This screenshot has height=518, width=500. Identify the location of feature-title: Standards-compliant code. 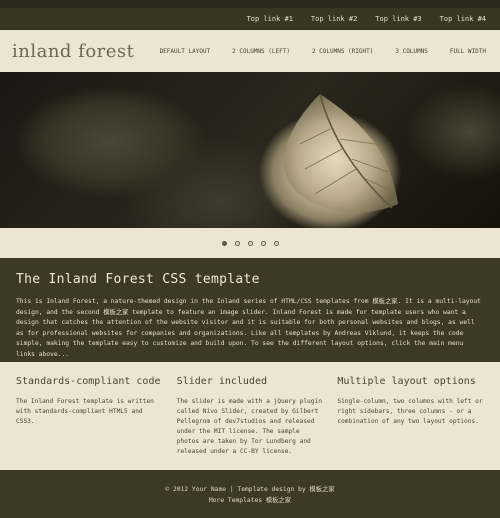
(88, 381).